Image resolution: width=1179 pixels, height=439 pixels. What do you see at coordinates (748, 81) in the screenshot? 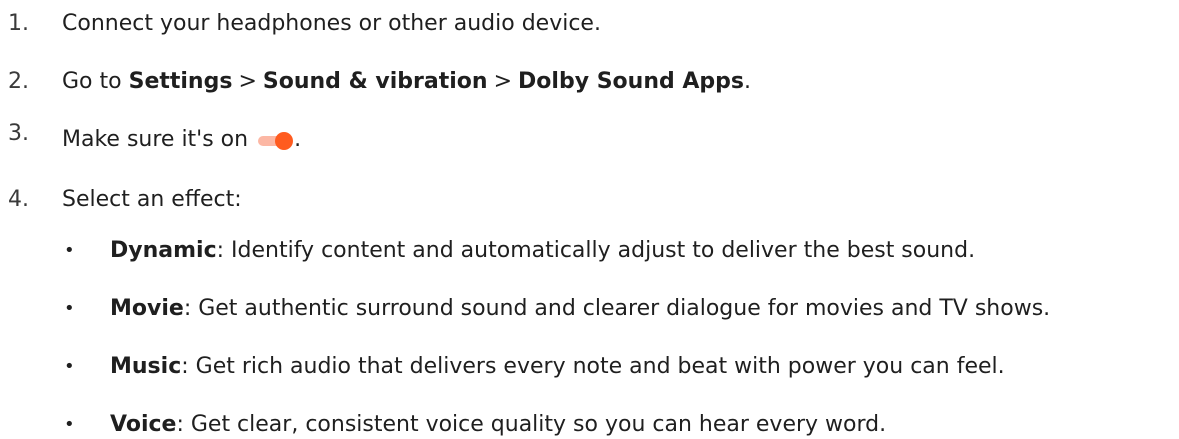
I see `path-period: .` at bounding box center [748, 81].